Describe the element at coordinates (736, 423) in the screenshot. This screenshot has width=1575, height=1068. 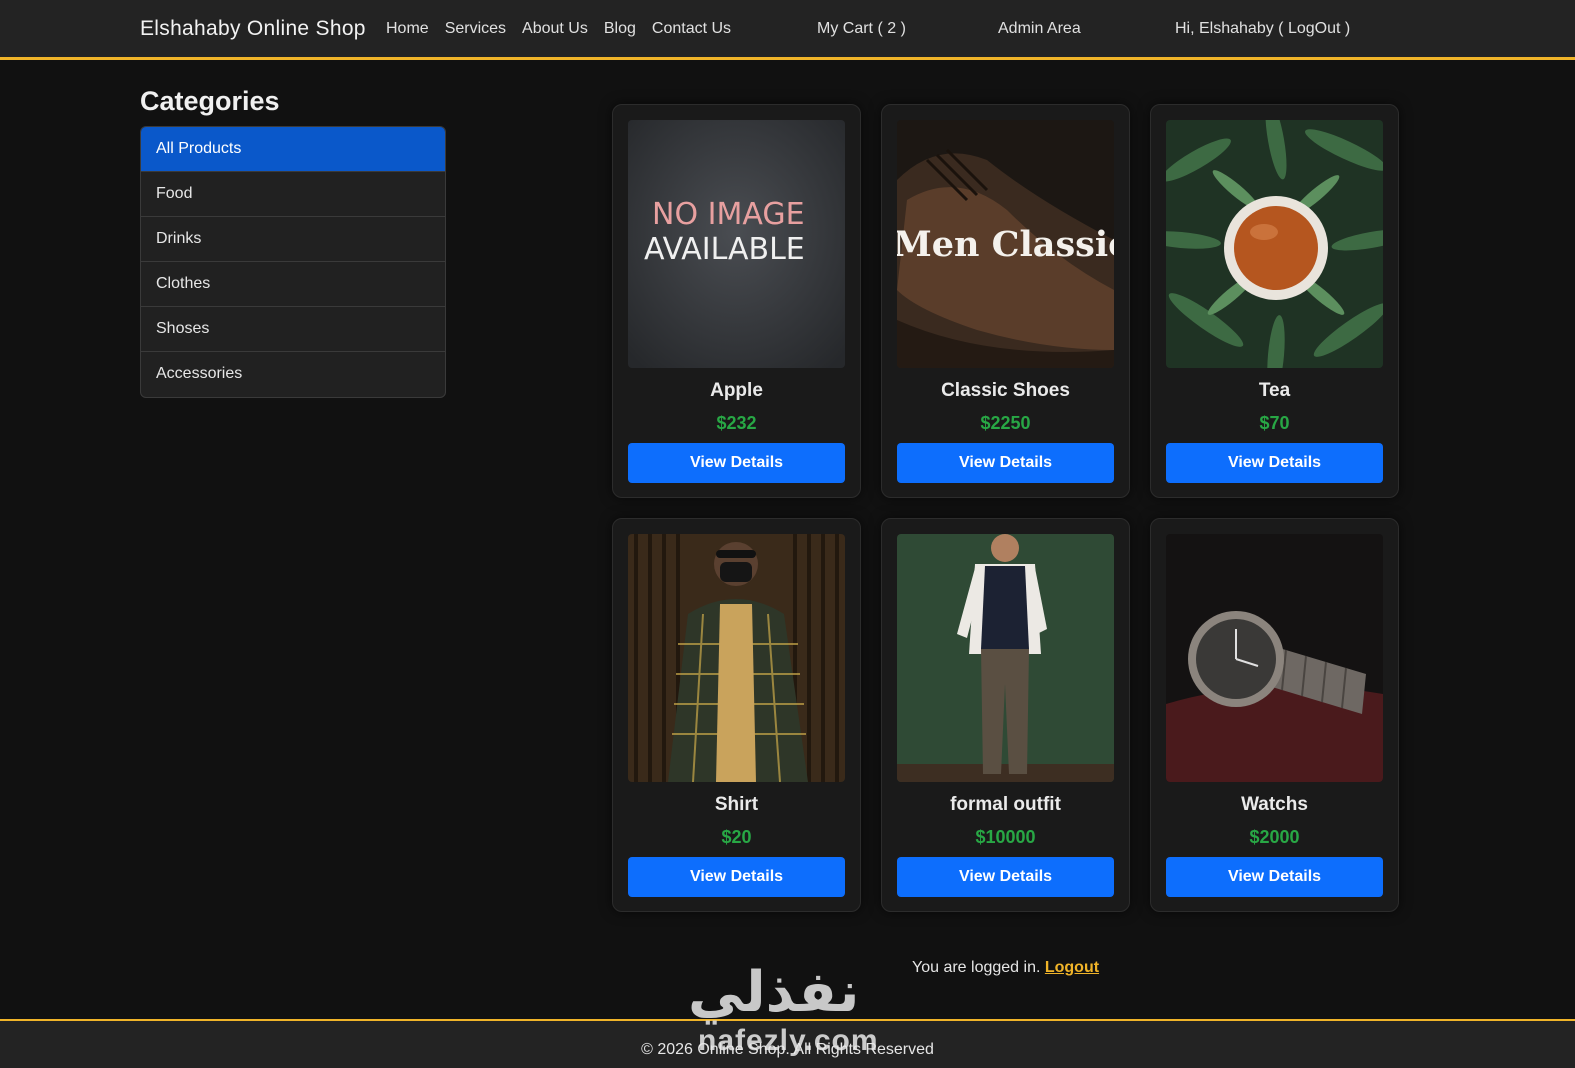
I see `product-price: $232` at that location.